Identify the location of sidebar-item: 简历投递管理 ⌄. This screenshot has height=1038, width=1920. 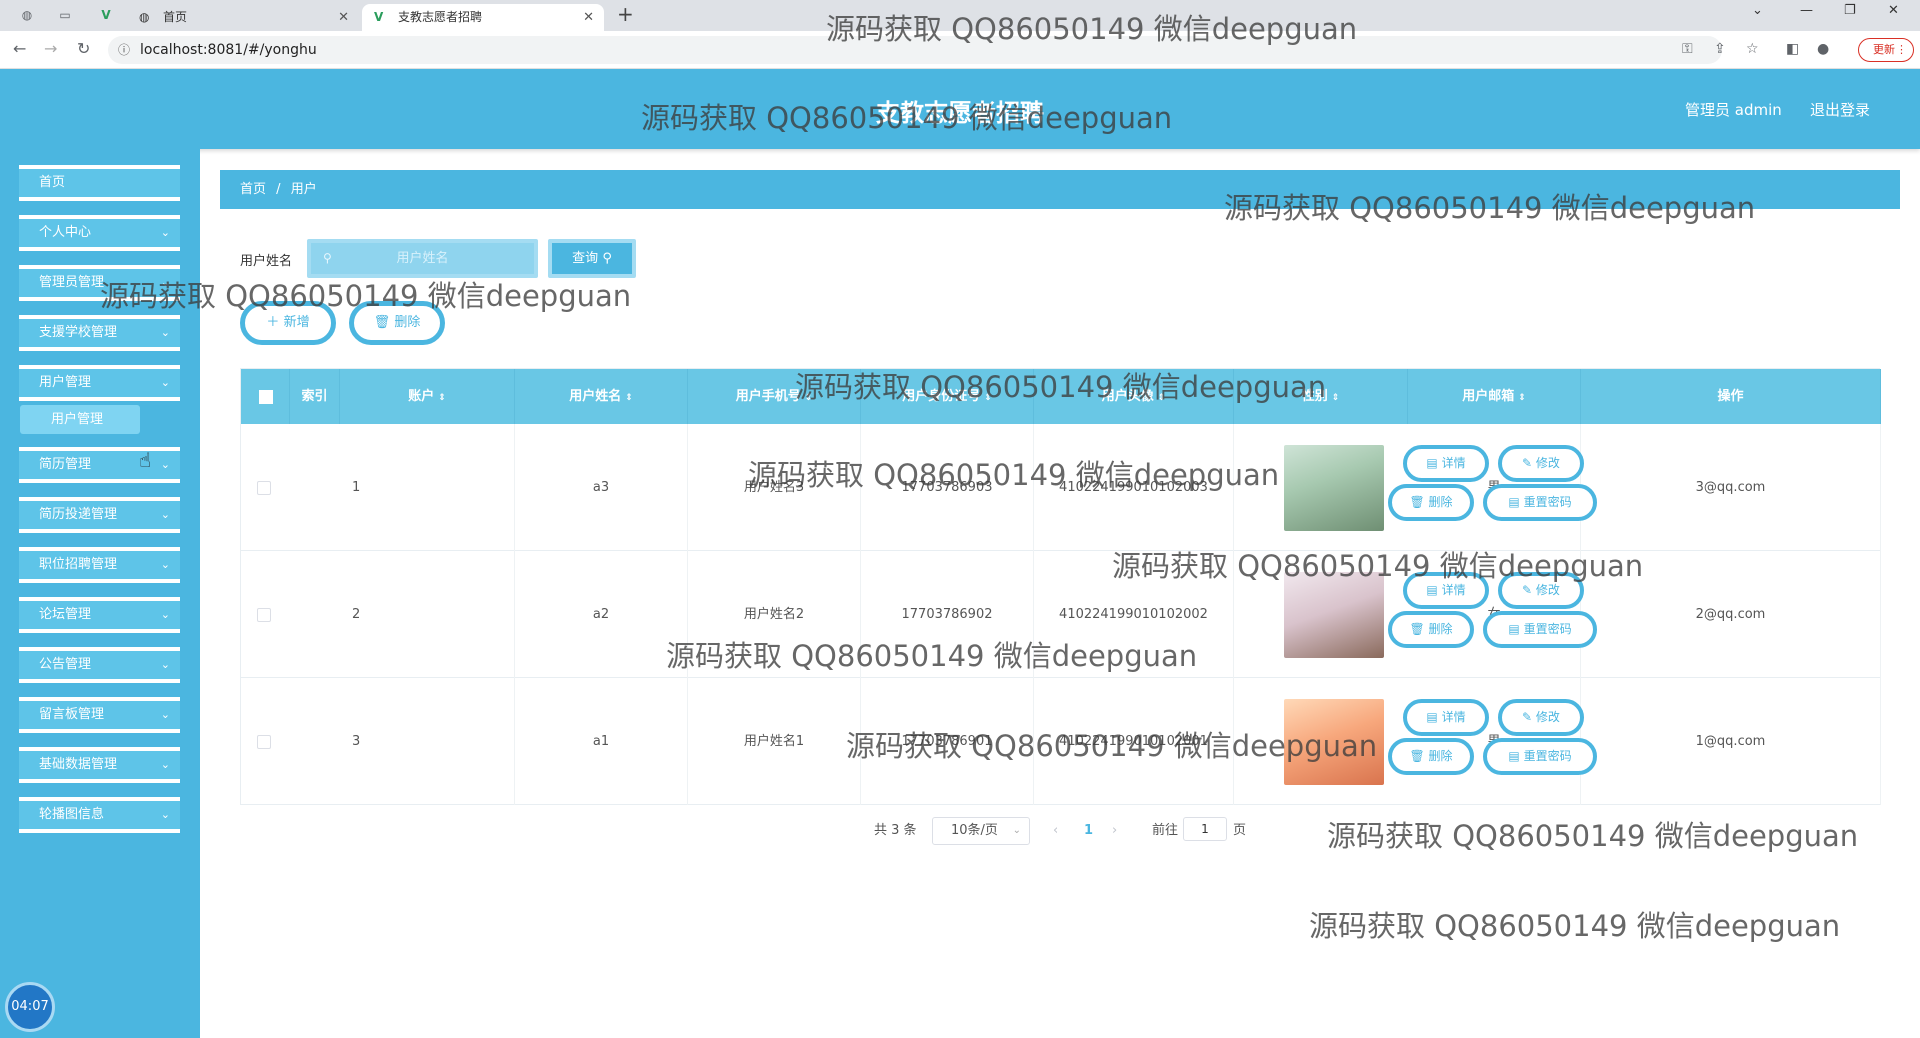
(99, 515).